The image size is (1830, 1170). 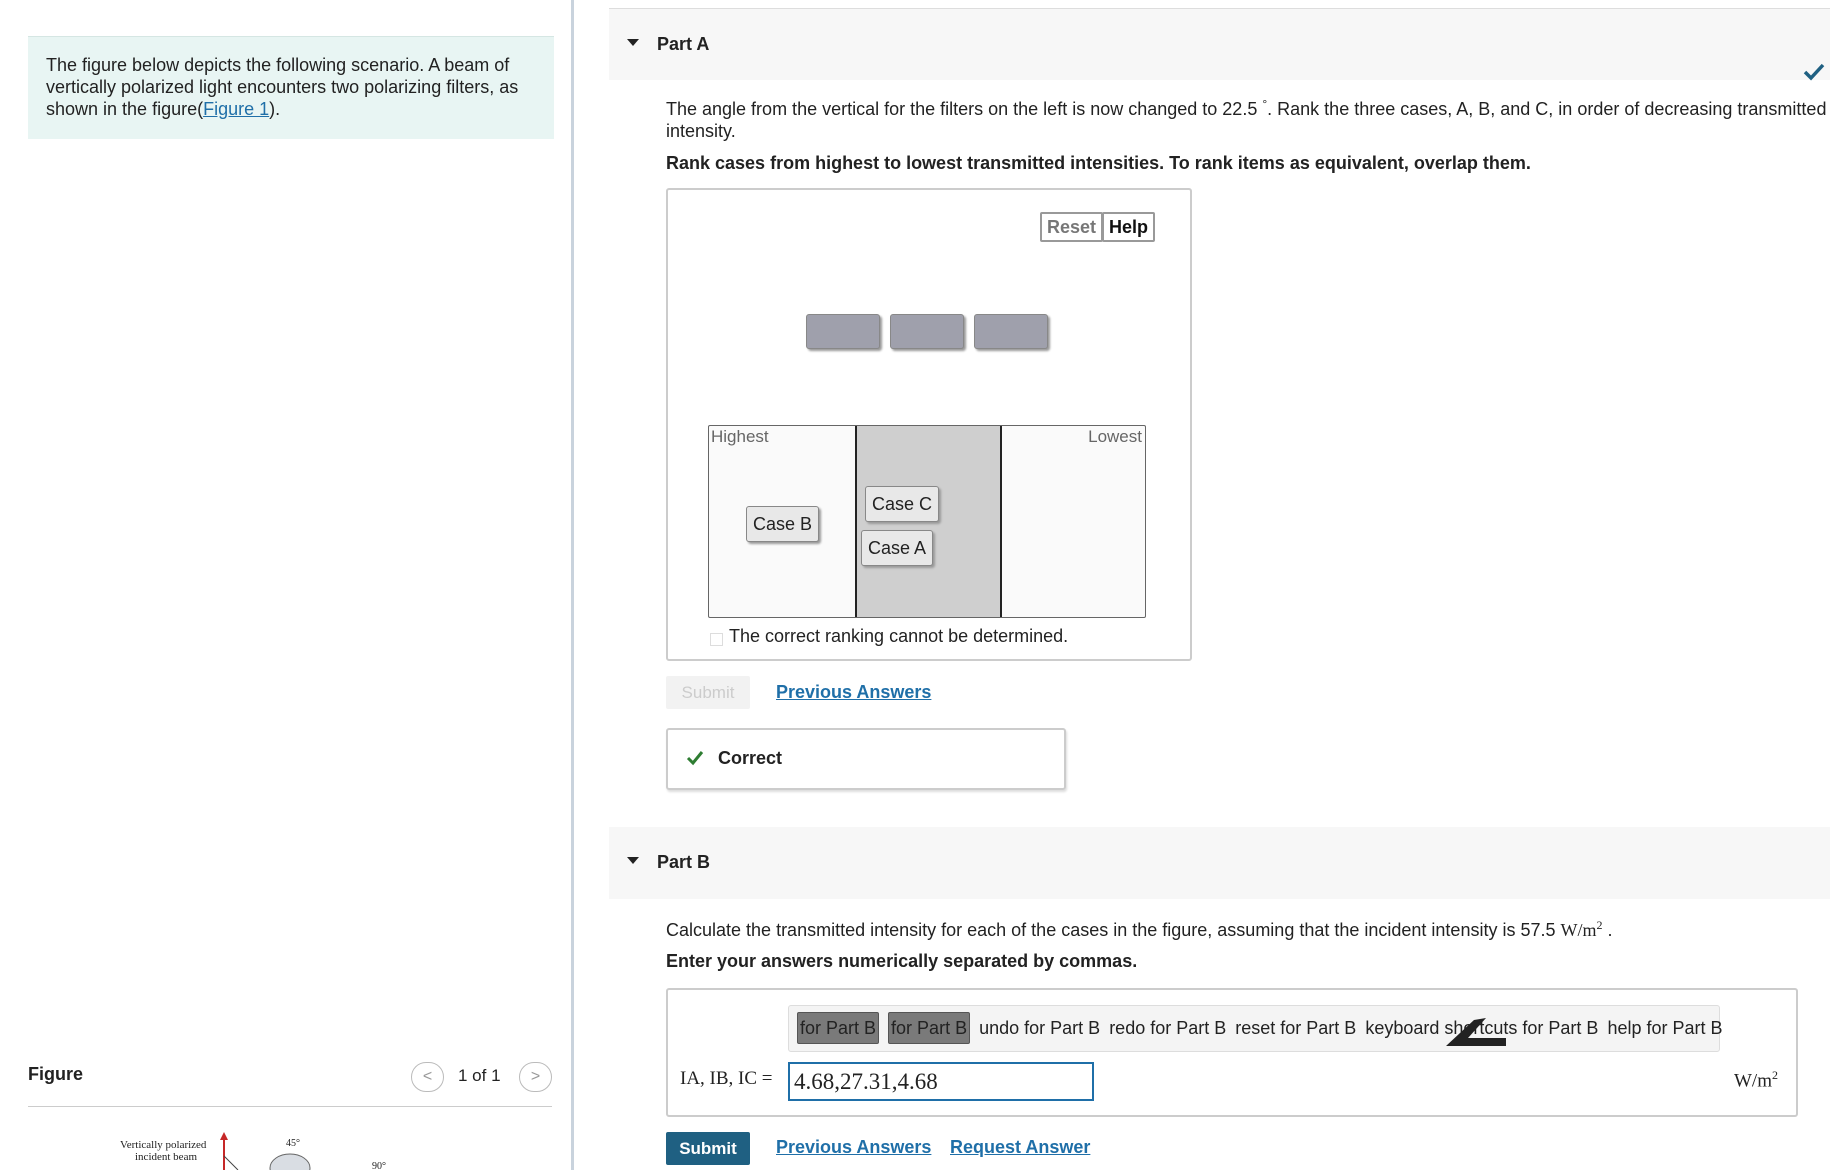 What do you see at coordinates (1219, 44) in the screenshot?
I see `partA-header: Part A` at bounding box center [1219, 44].